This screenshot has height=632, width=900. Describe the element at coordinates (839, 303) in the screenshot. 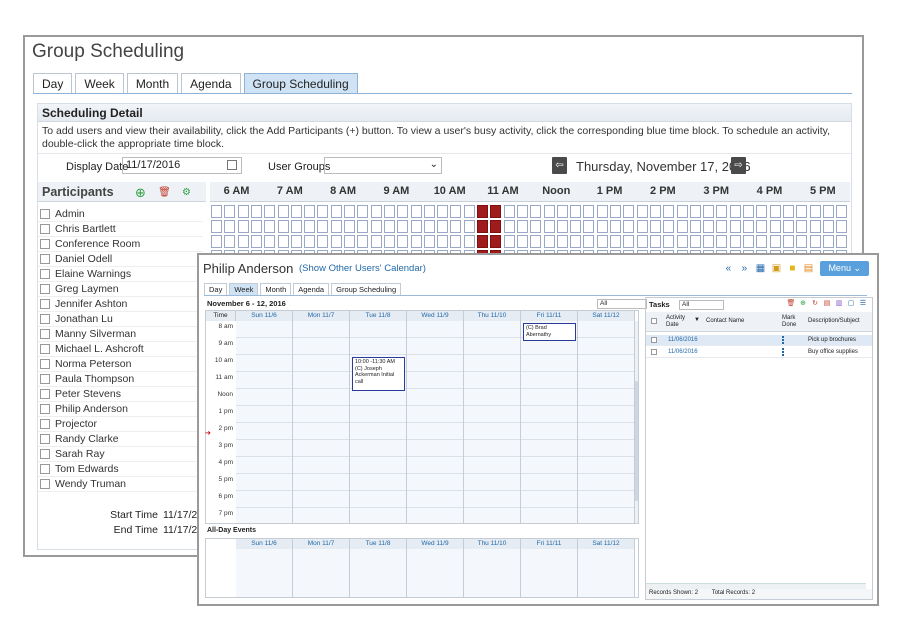

I see `report-icon: ▥` at that location.